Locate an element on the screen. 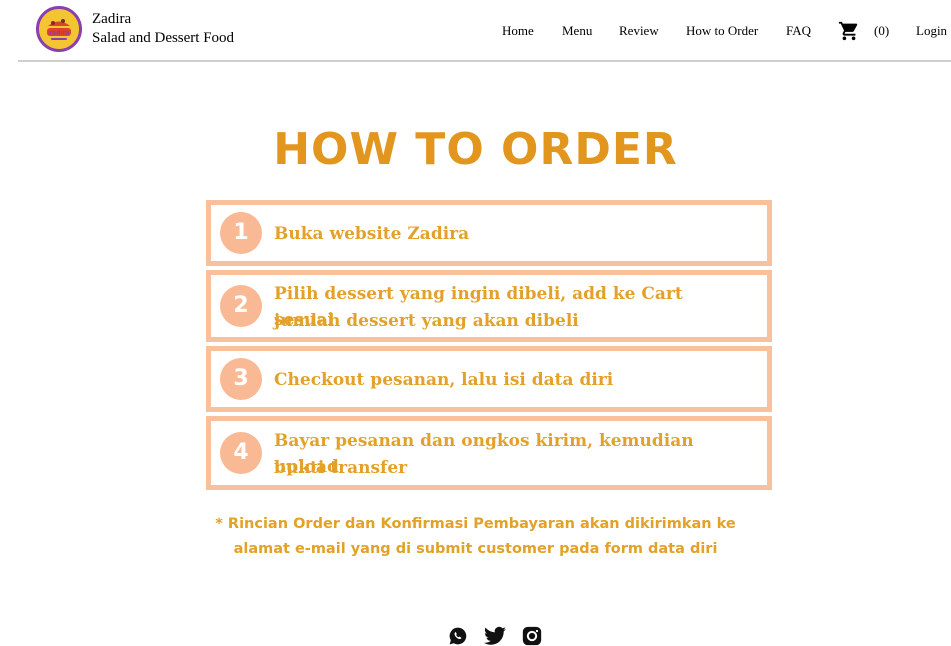 The width and height of the screenshot is (951, 646). twitter-icon is located at coordinates (495, 636).